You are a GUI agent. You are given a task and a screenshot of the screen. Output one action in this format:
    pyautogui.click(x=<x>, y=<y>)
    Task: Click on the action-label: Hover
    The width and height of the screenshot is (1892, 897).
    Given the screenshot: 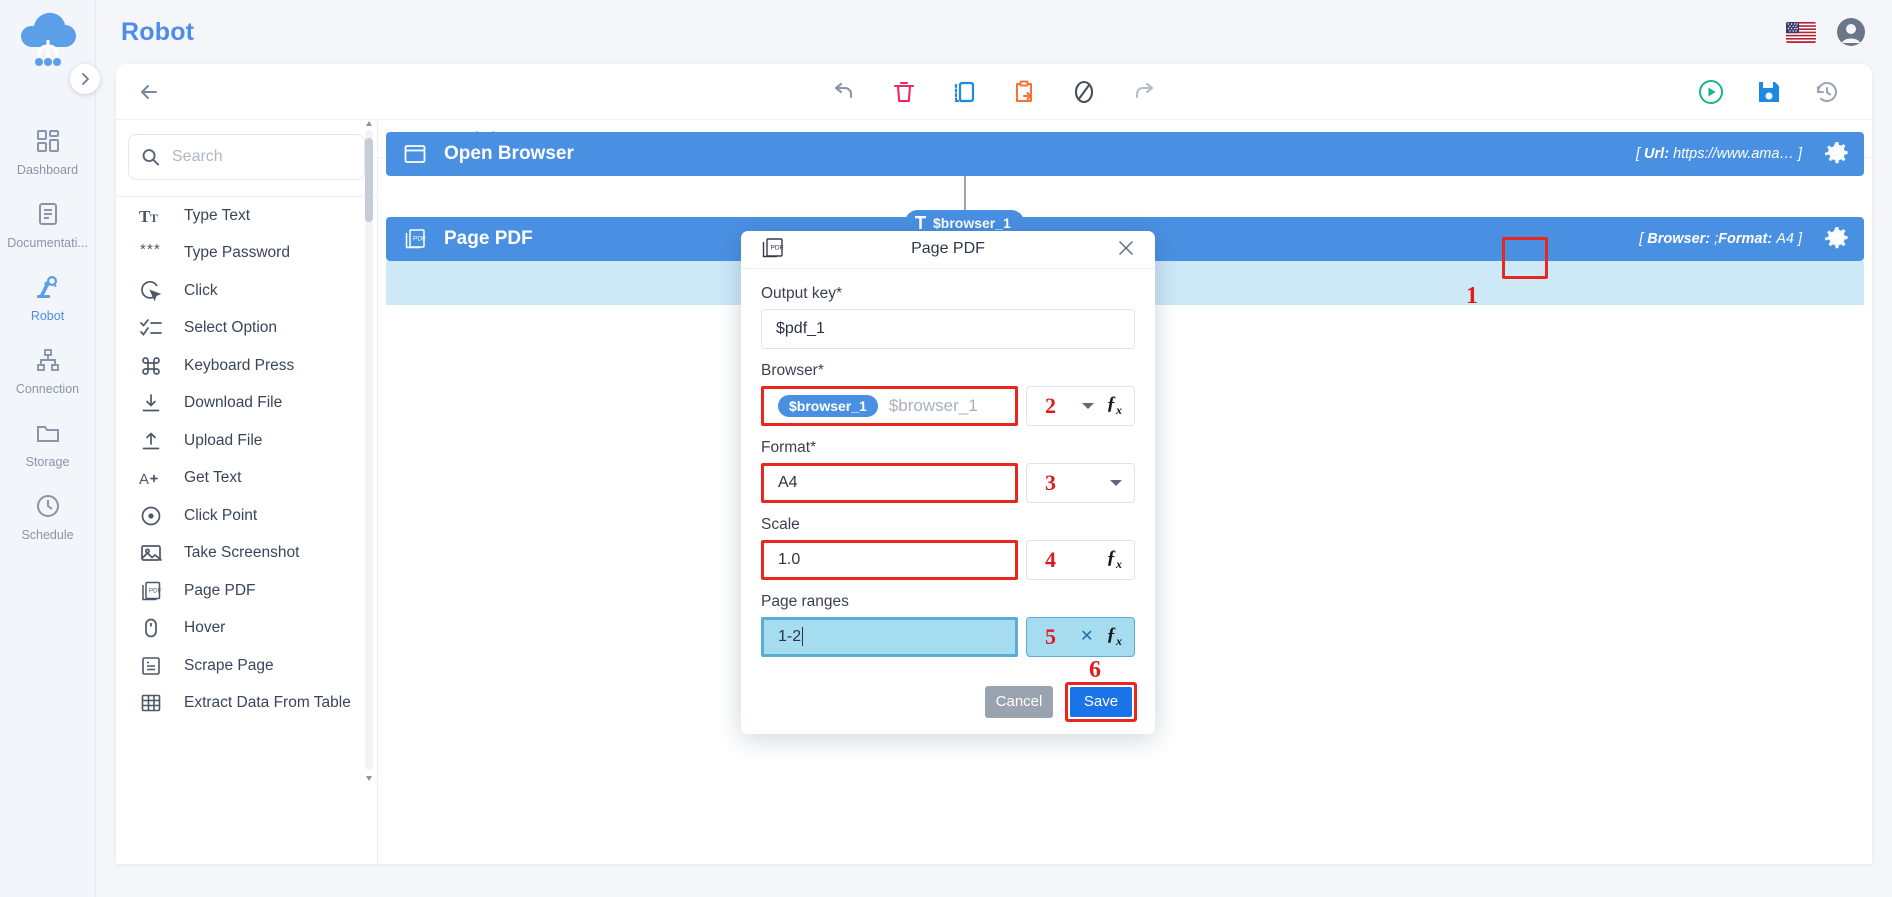 What is the action you would take?
    pyautogui.click(x=205, y=628)
    